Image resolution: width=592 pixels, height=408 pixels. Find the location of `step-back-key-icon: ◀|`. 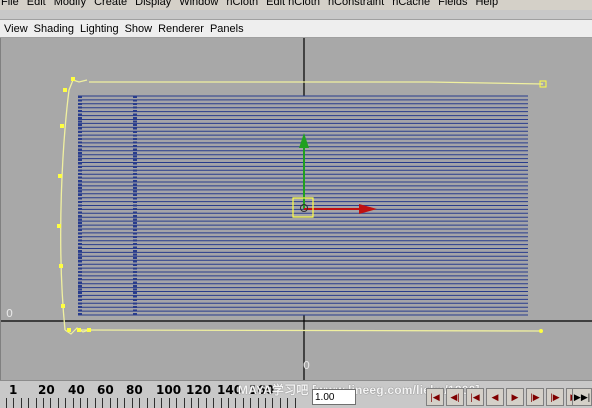

step-back-key-icon: ◀| is located at coordinates (455, 397).